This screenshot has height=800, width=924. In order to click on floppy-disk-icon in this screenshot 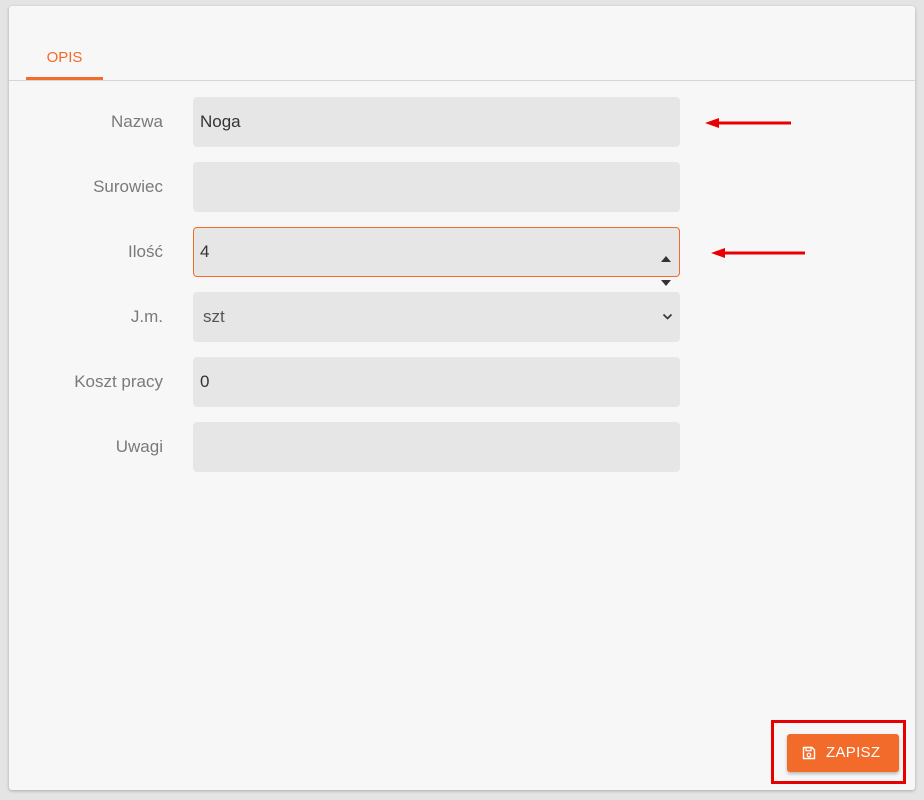, I will do `click(809, 753)`.